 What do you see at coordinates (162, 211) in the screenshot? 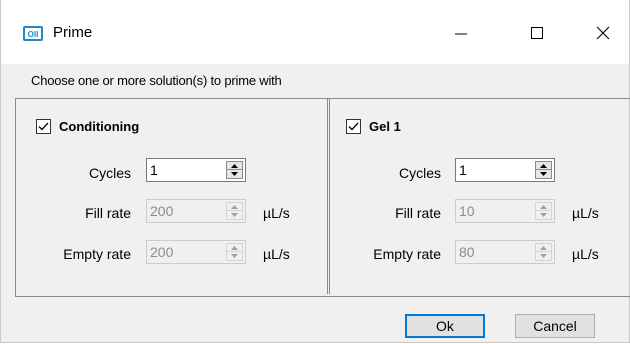
I see `fill-rate-value: 200` at bounding box center [162, 211].